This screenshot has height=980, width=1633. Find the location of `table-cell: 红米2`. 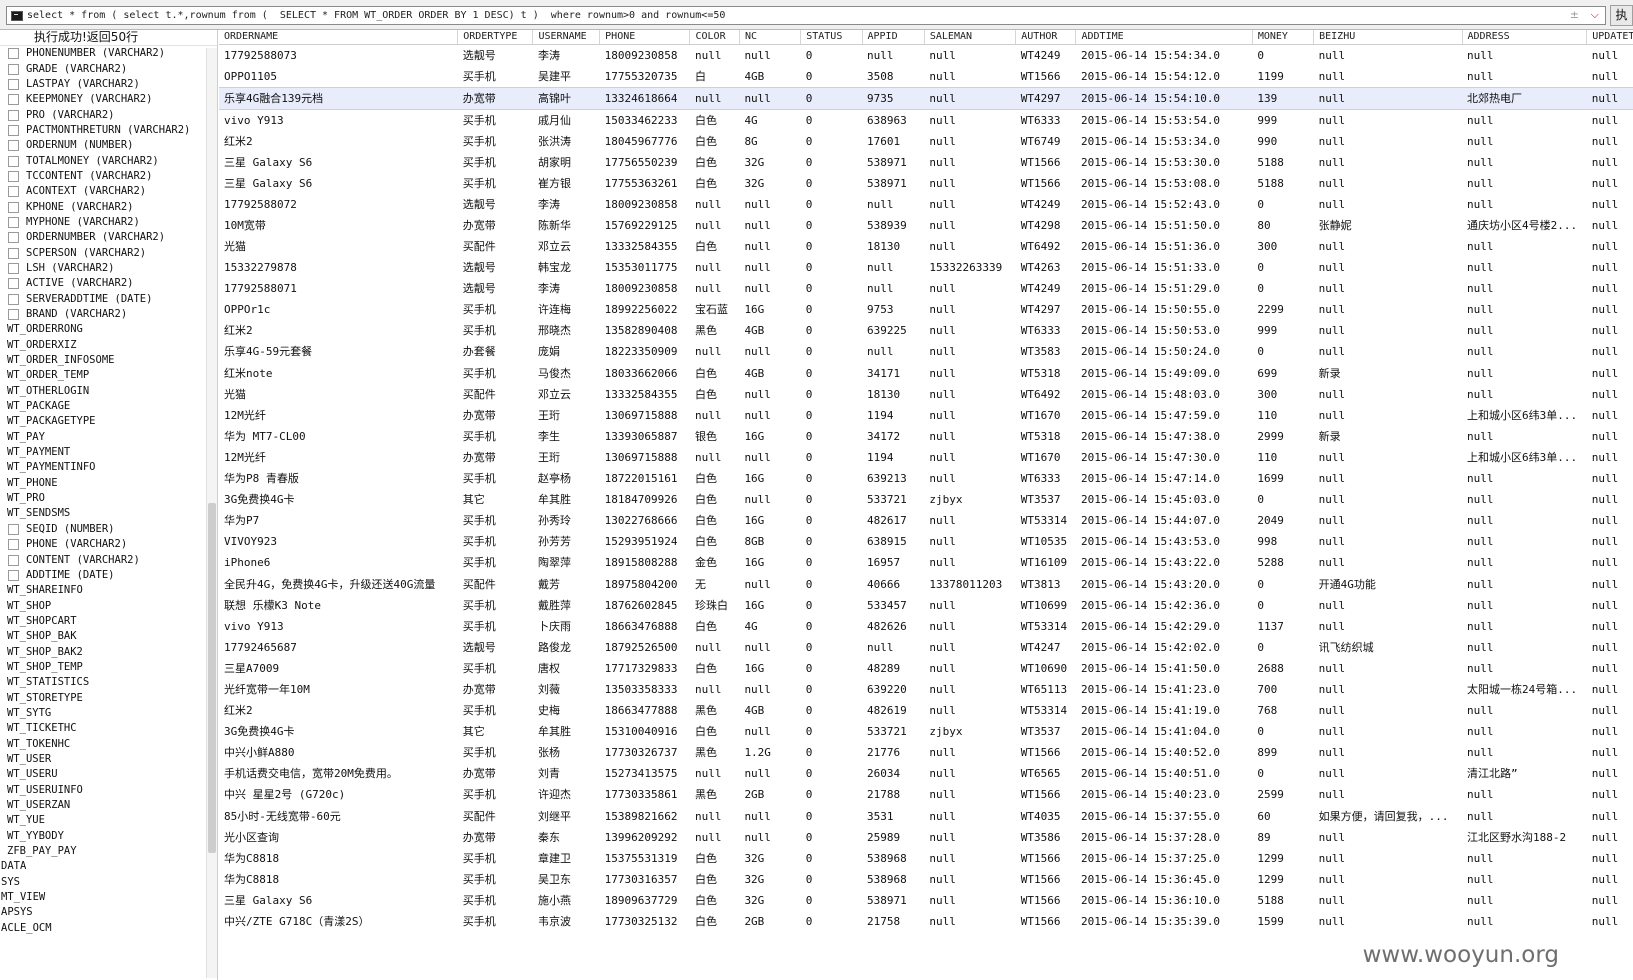

table-cell: 红米2 is located at coordinates (338, 330).